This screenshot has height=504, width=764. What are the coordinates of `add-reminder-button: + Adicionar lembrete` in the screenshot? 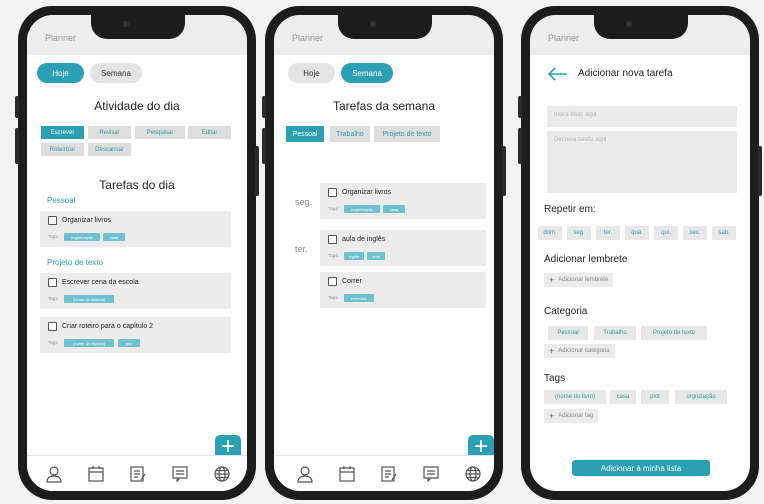 It's located at (579, 280).